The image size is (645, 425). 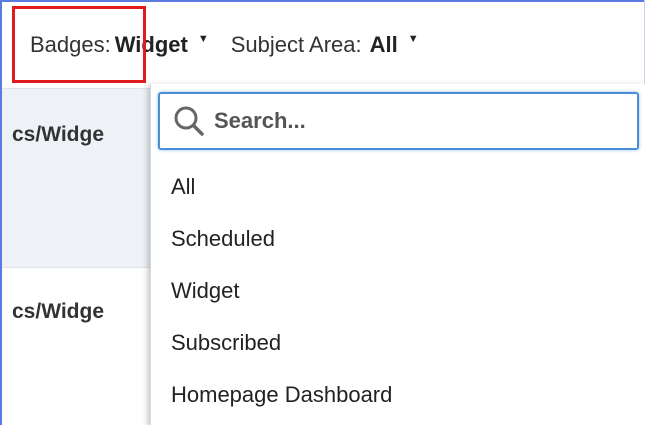 What do you see at coordinates (414, 121) in the screenshot?
I see `search-input` at bounding box center [414, 121].